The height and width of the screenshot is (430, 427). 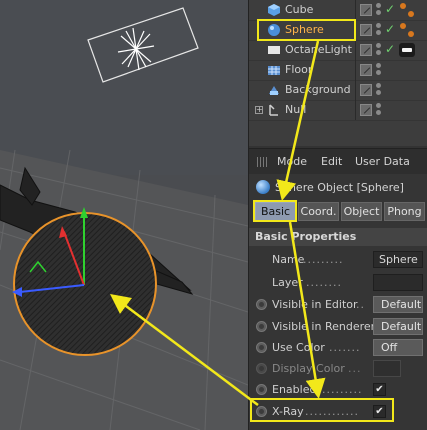 I want to click on object-row-floor: Floor, so click(x=338, y=70).